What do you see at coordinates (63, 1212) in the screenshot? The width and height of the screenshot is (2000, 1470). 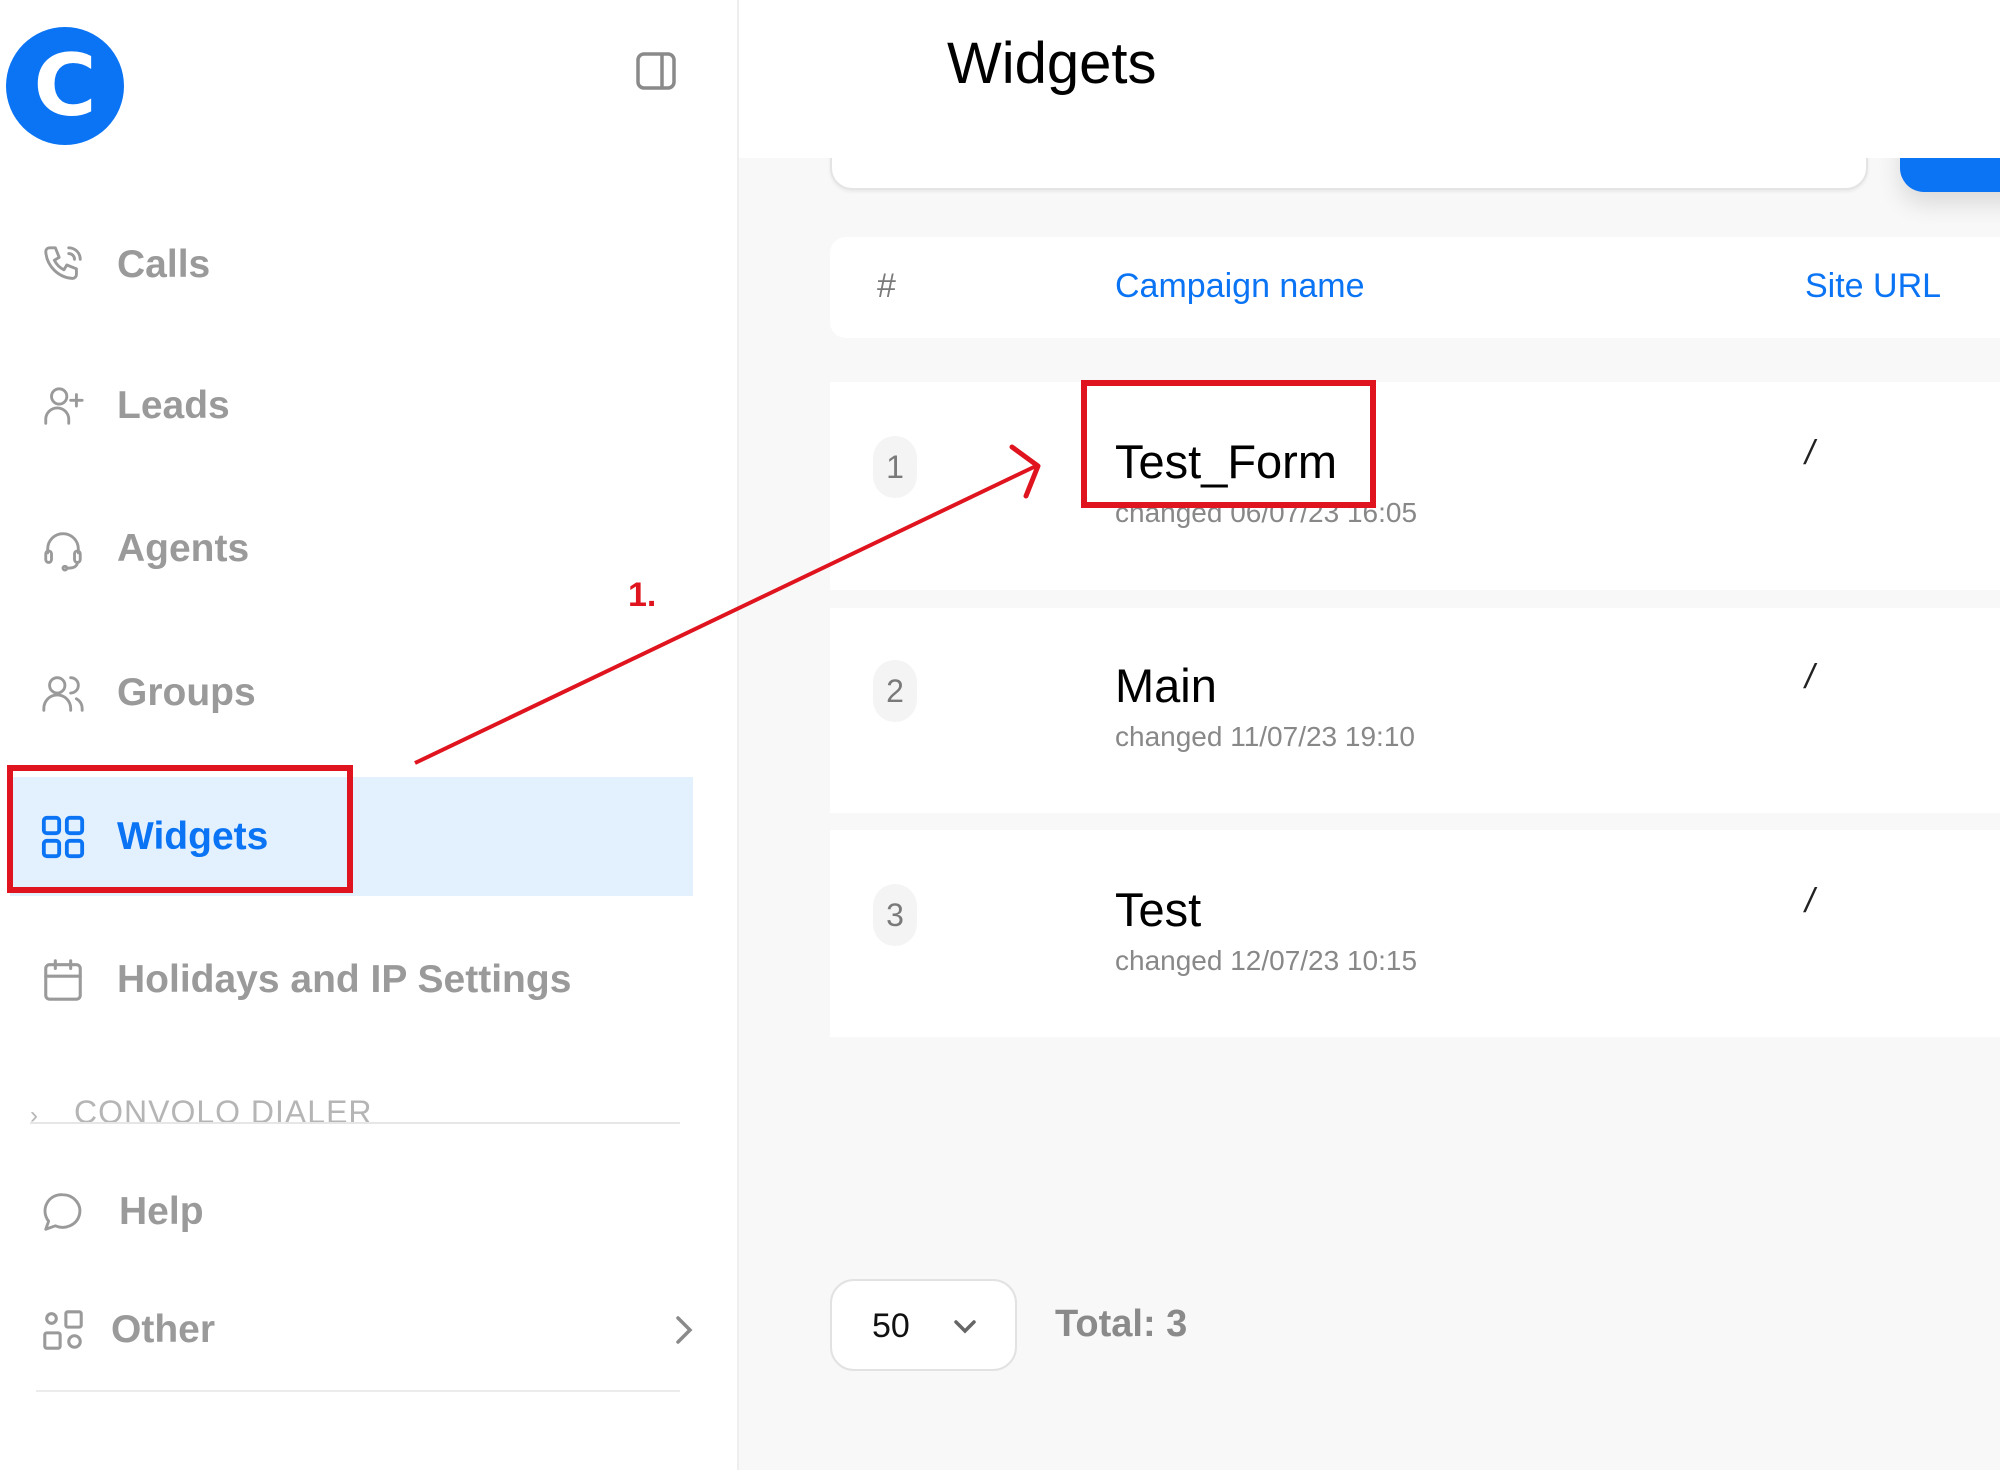 I see `chat-bubble-icon` at bounding box center [63, 1212].